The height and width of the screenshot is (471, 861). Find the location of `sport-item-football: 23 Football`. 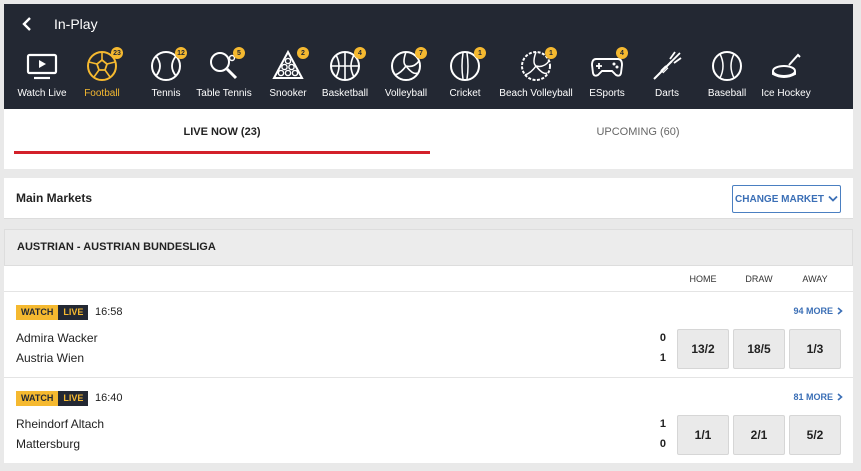

sport-item-football: 23 Football is located at coordinates (102, 76).